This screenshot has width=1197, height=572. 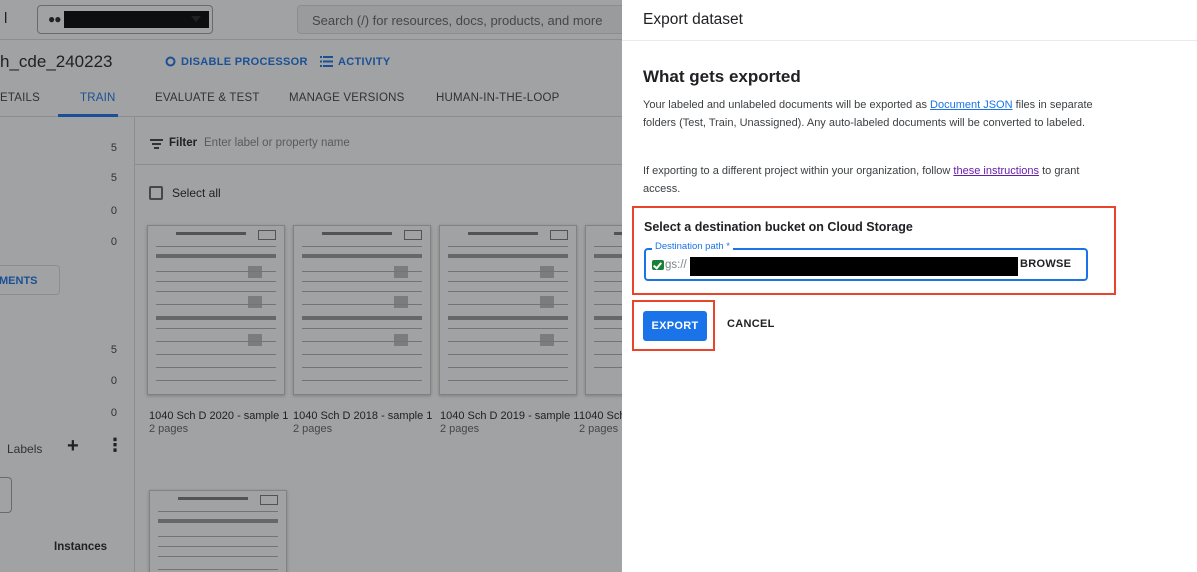 What do you see at coordinates (692, 246) in the screenshot?
I see `destination-path-label: Destination path *` at bounding box center [692, 246].